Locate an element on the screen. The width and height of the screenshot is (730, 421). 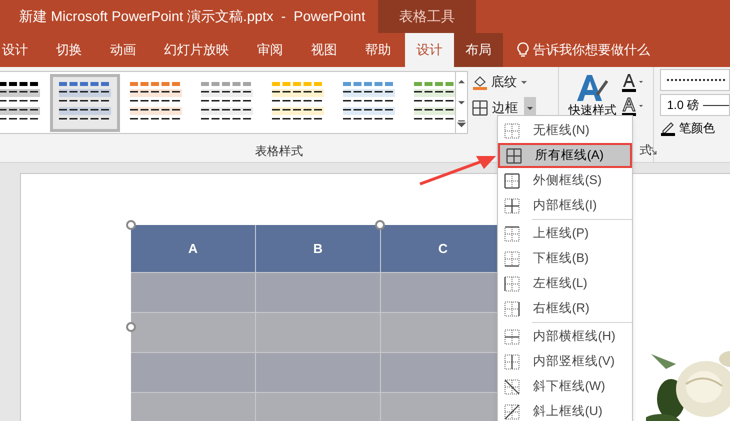
text-fill-icon is located at coordinates (633, 83).